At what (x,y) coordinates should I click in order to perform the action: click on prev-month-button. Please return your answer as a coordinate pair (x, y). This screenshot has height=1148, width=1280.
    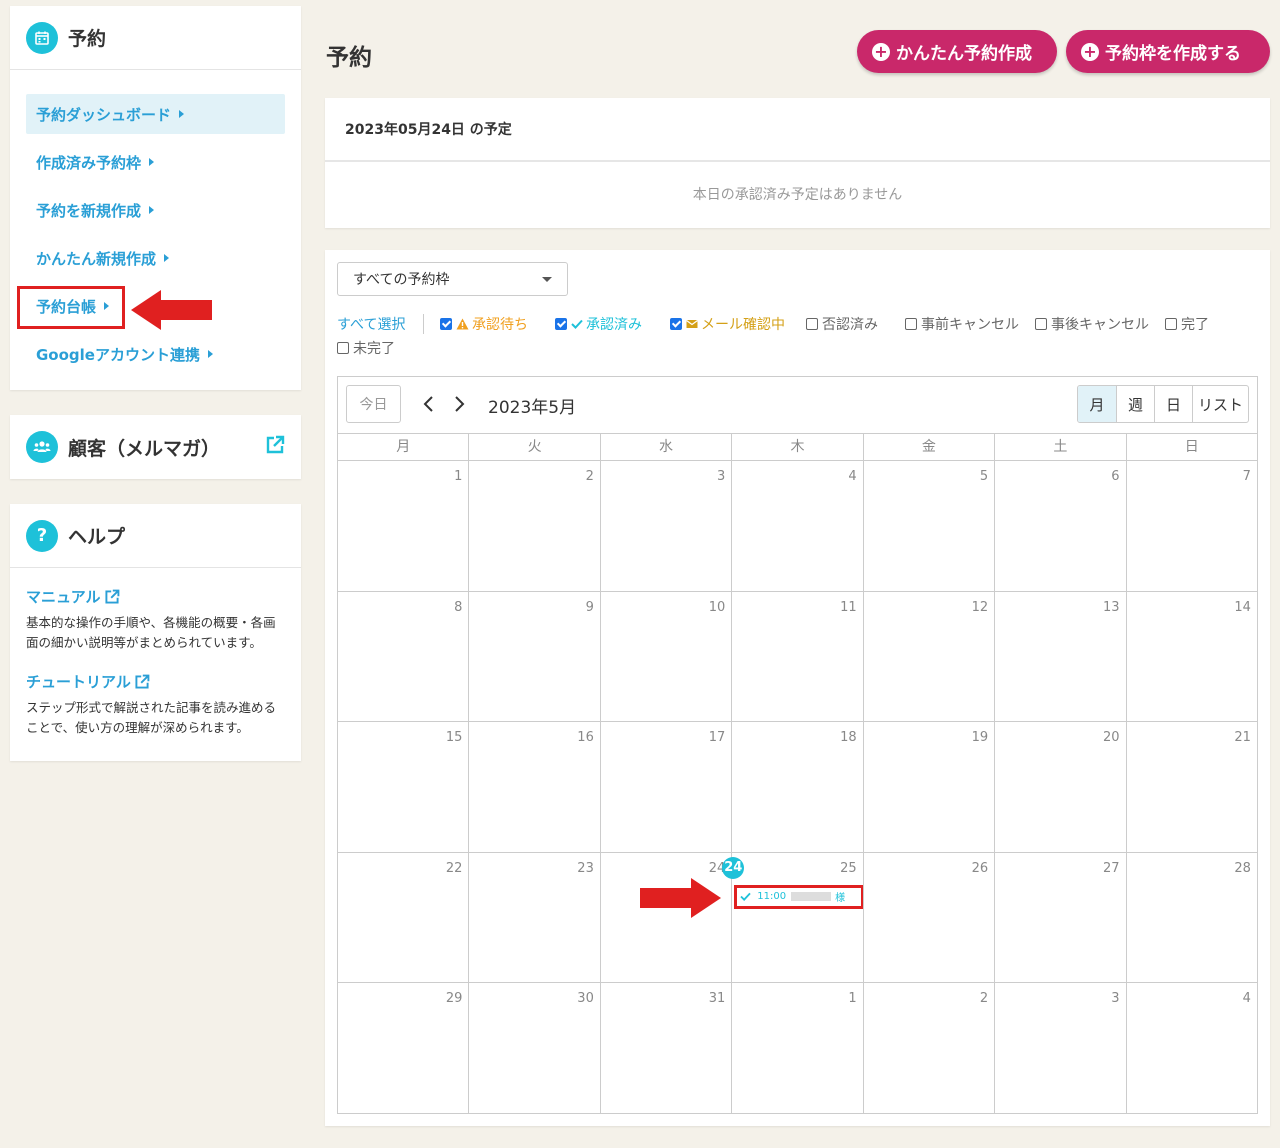
    Looking at the image, I should click on (429, 408).